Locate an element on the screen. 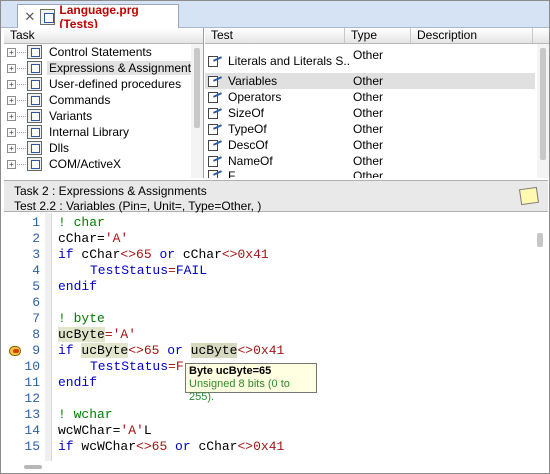 This screenshot has width=550, height=474. test-row: Operators Other is located at coordinates (370, 97).